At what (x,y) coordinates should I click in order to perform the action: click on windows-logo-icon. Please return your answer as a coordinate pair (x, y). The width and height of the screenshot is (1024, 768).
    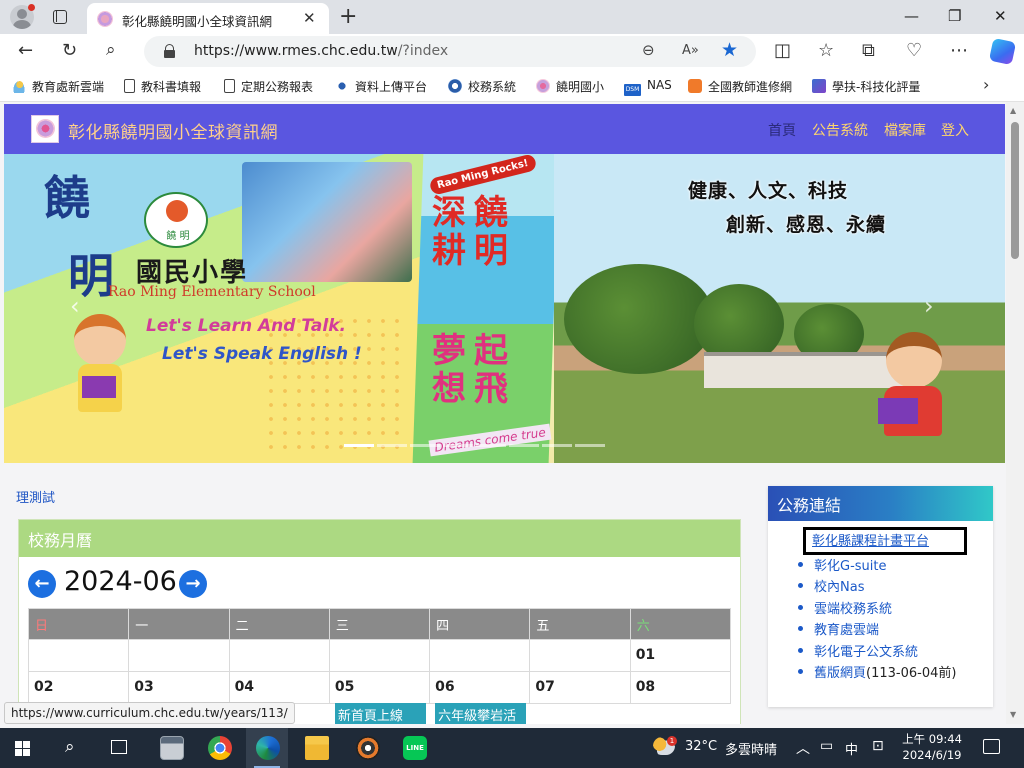
    Looking at the image, I should click on (22, 748).